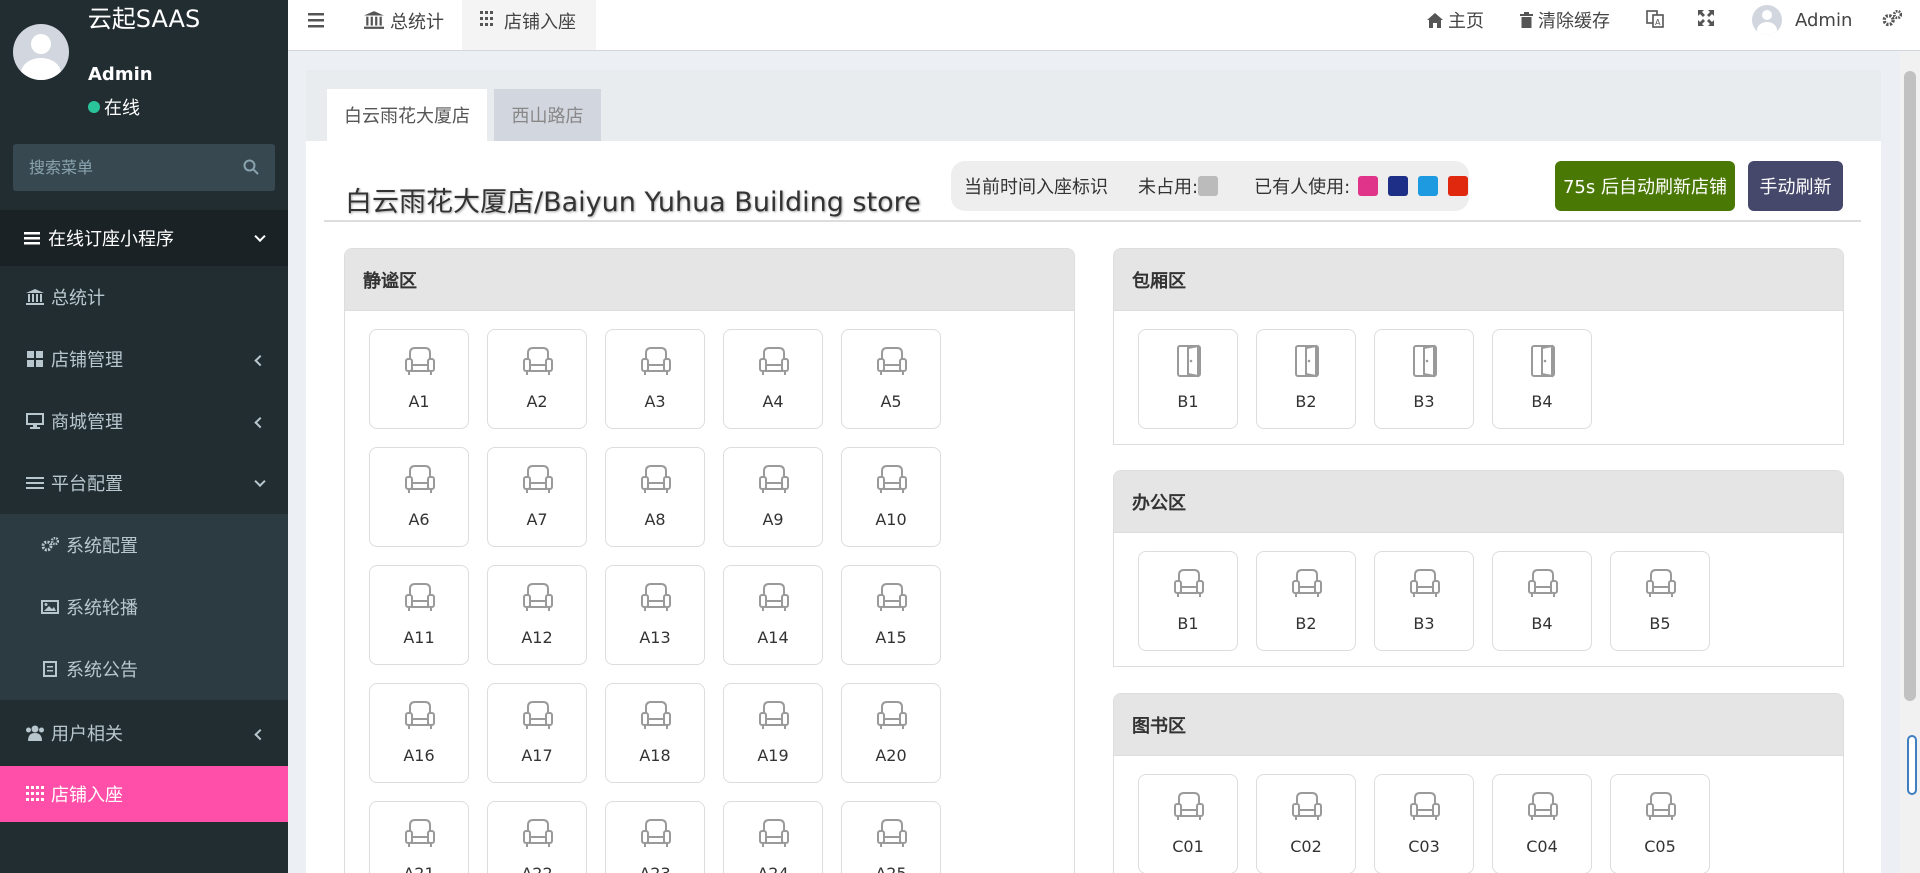  I want to click on platform-config-submenu: 系统配置 系统轮播 系统公告, so click(144, 607).